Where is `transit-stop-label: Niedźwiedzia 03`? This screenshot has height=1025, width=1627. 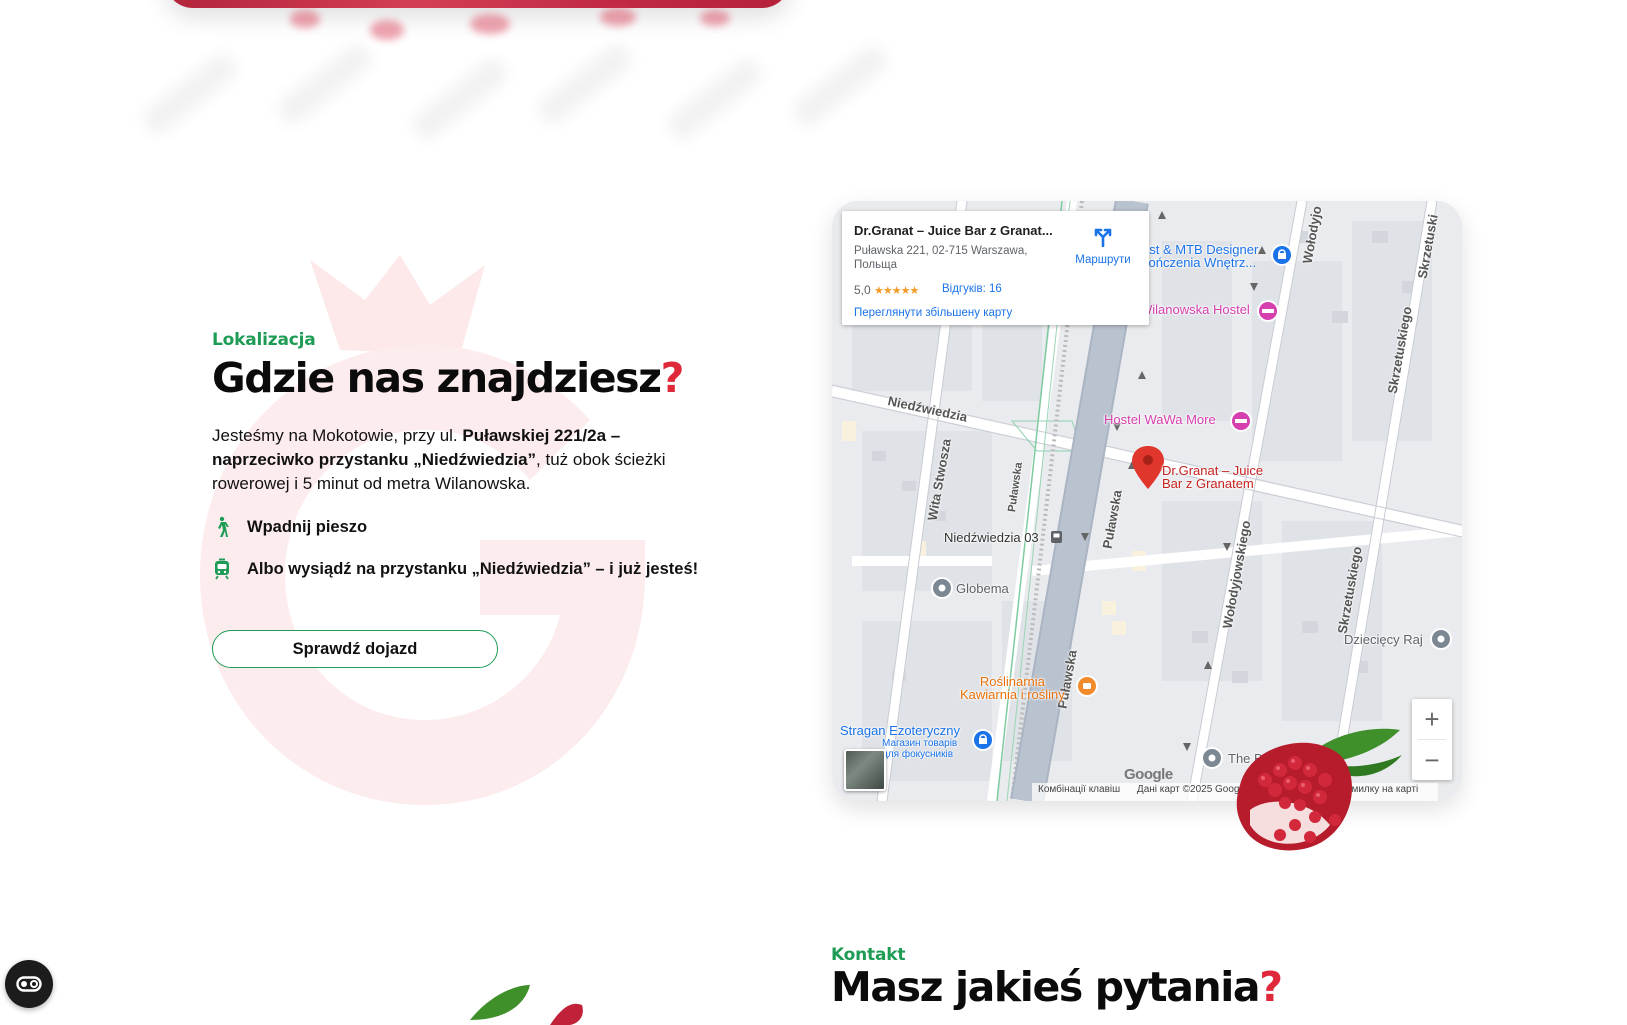 transit-stop-label: Niedźwiedzia 03 is located at coordinates (991, 537).